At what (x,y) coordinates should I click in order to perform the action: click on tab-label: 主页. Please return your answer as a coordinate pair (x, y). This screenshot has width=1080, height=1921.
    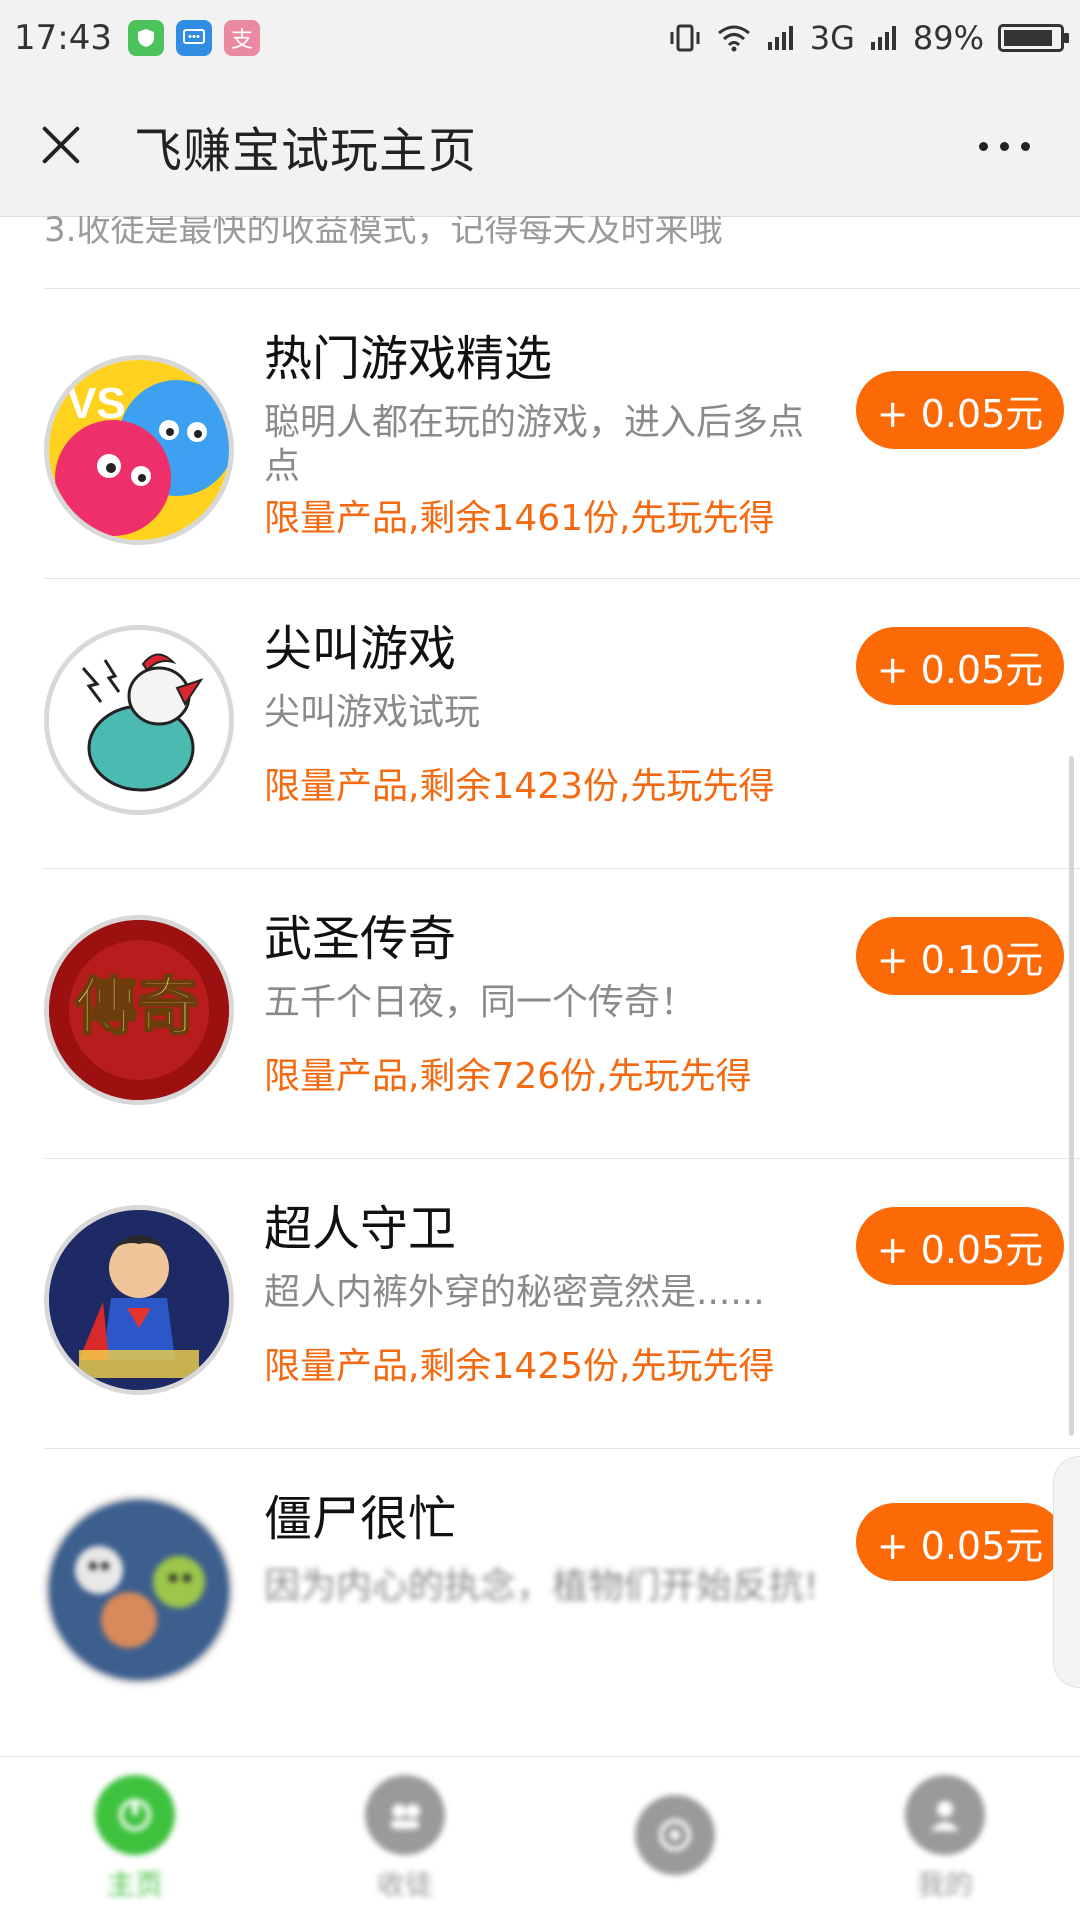
    Looking at the image, I should click on (134, 1884).